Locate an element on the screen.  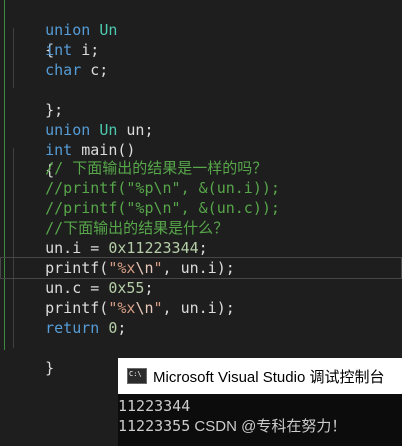
number-literal: 0x11223344 is located at coordinates (153, 248).